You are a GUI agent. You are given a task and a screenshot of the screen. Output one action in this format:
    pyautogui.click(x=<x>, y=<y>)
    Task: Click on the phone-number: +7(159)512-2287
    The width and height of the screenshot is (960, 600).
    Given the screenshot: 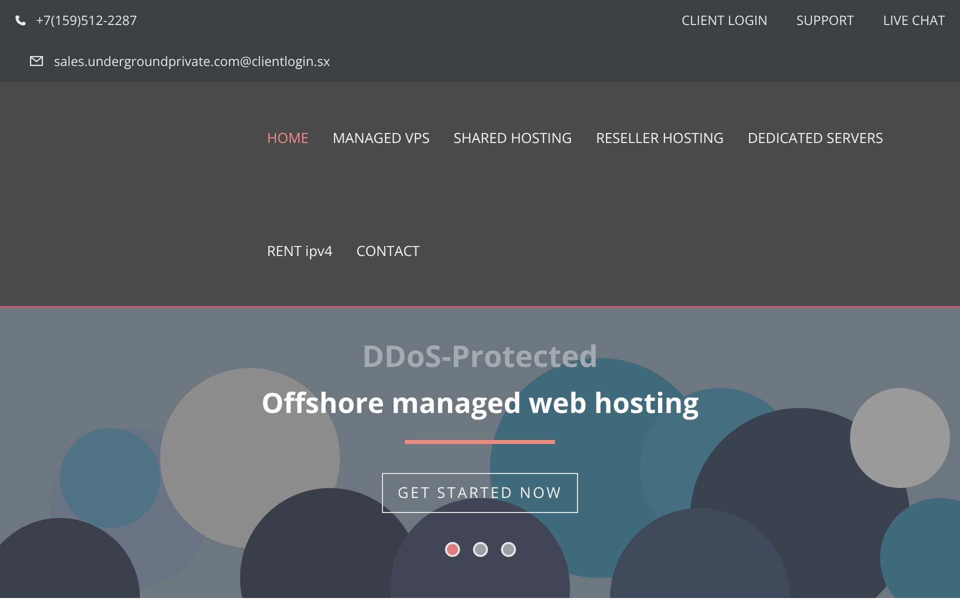 What is the action you would take?
    pyautogui.click(x=87, y=20)
    